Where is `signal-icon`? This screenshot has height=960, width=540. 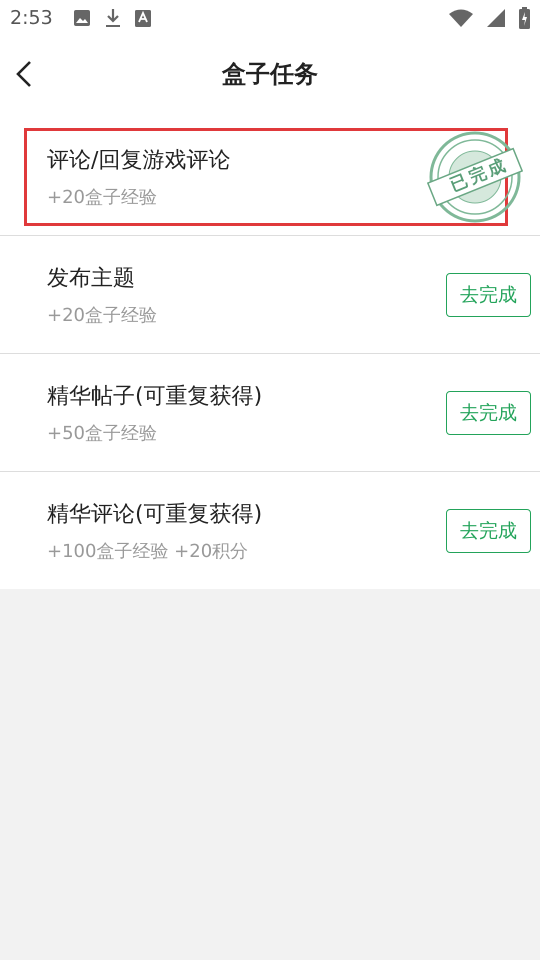
signal-icon is located at coordinates (496, 18).